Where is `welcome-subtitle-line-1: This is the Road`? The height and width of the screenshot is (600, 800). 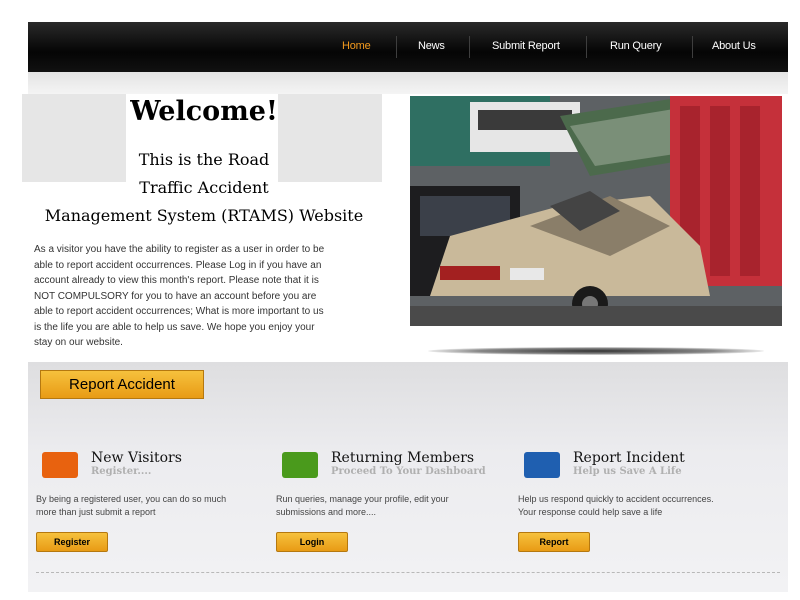
welcome-subtitle-line-1: This is the Road is located at coordinates (204, 159).